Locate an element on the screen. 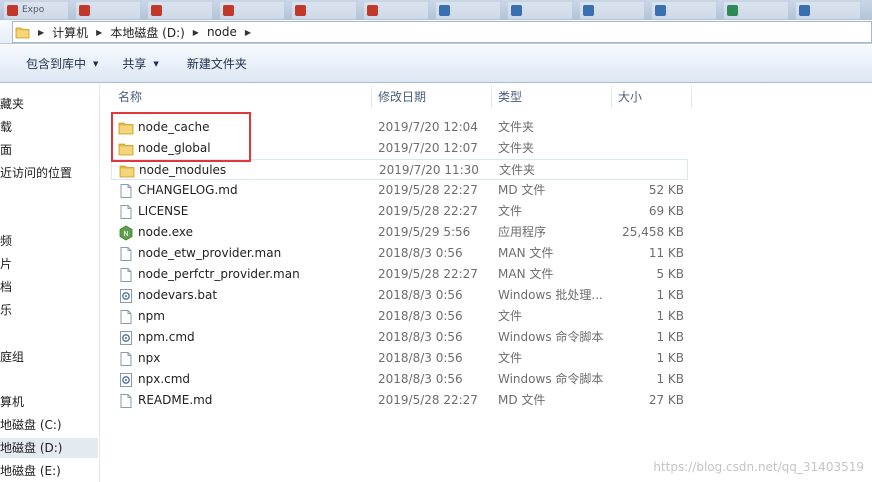 The image size is (872, 482). taskbar: Expo is located at coordinates (436, 10).